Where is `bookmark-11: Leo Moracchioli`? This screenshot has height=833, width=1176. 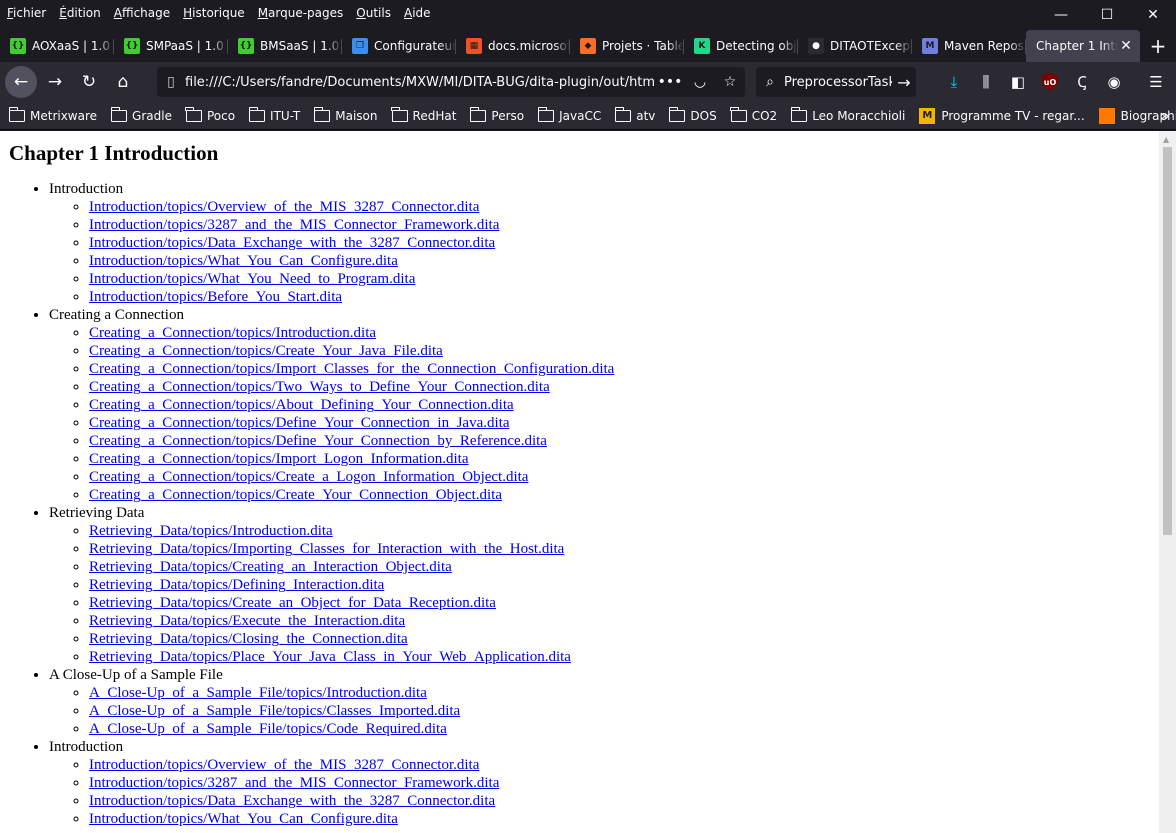 bookmark-11: Leo Moracchioli is located at coordinates (846, 114).